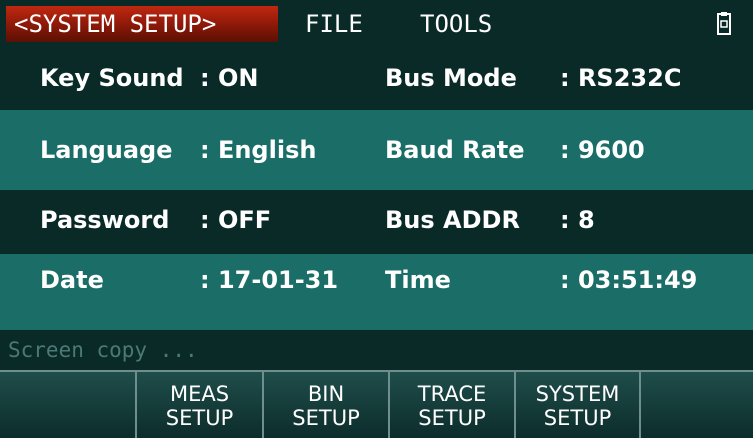 This screenshot has height=438, width=753. Describe the element at coordinates (334, 24) in the screenshot. I see `menu-file: FILE` at that location.